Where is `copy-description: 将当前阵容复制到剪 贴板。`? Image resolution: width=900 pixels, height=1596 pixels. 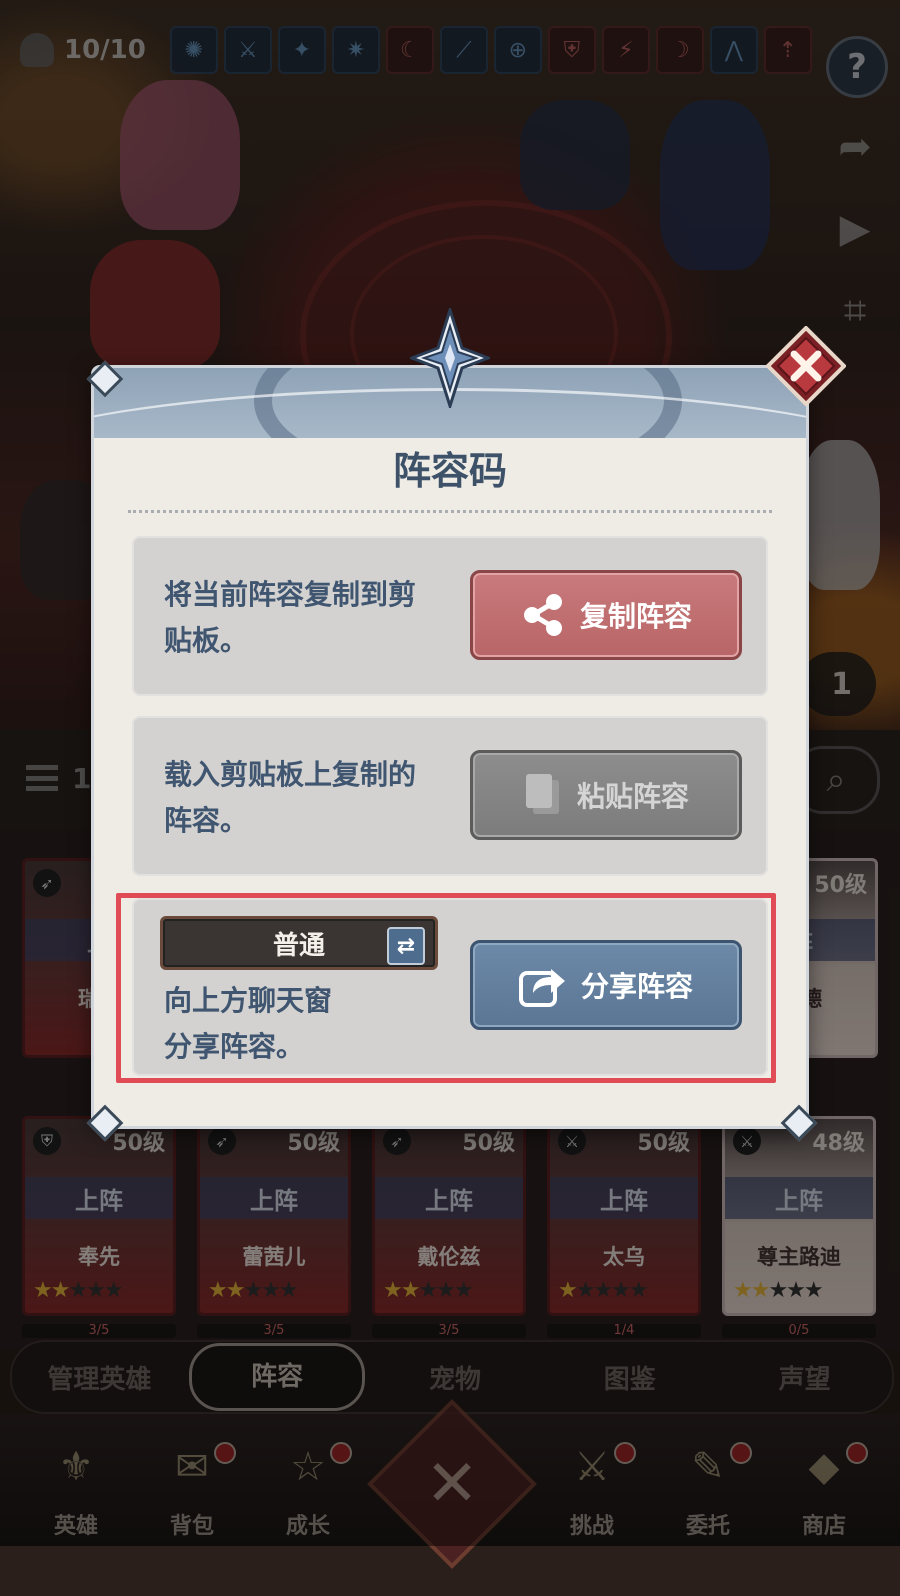
copy-description: 将当前阵容复制到剪 贴板。 is located at coordinates (290, 617).